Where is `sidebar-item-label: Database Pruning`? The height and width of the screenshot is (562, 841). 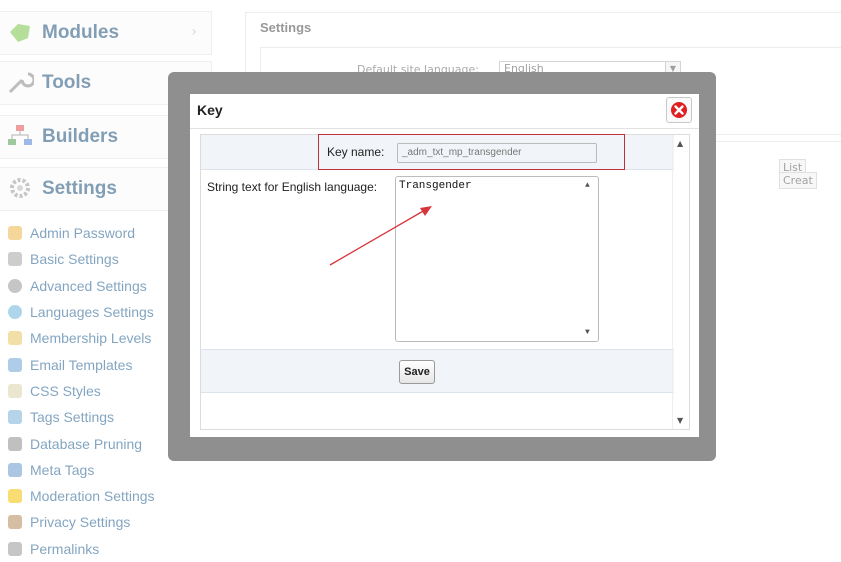 sidebar-item-label: Database Pruning is located at coordinates (86, 443).